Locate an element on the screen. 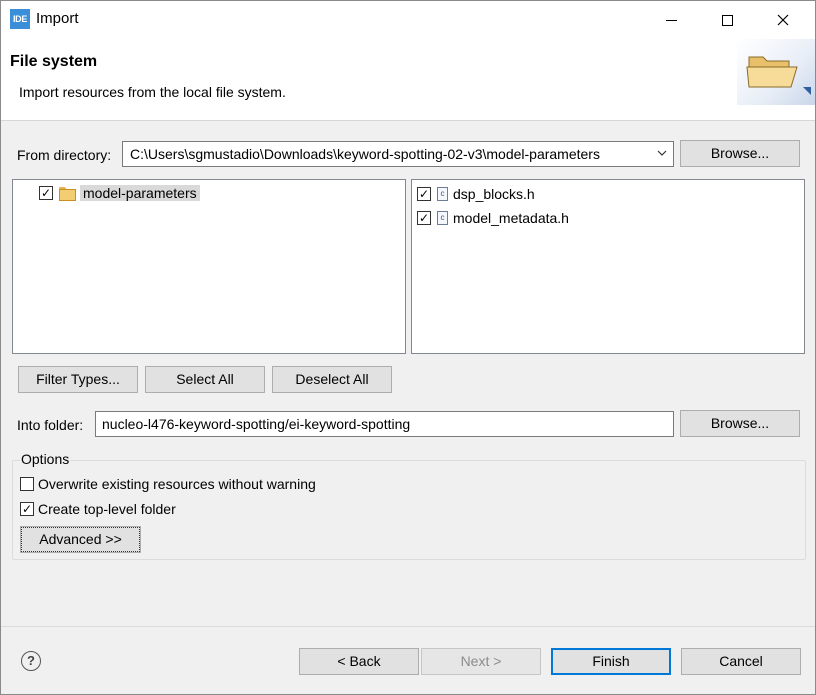 This screenshot has height=695, width=816. from-directory-label: From directory: is located at coordinates (64, 155).